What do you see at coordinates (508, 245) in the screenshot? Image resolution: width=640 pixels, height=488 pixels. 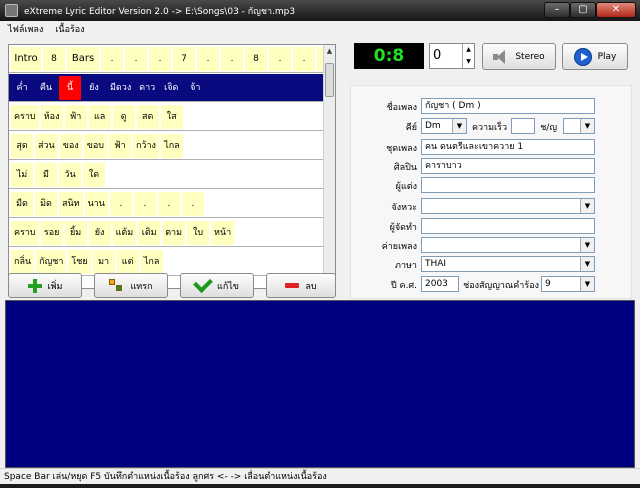 I see `record-label-select: ▼` at bounding box center [508, 245].